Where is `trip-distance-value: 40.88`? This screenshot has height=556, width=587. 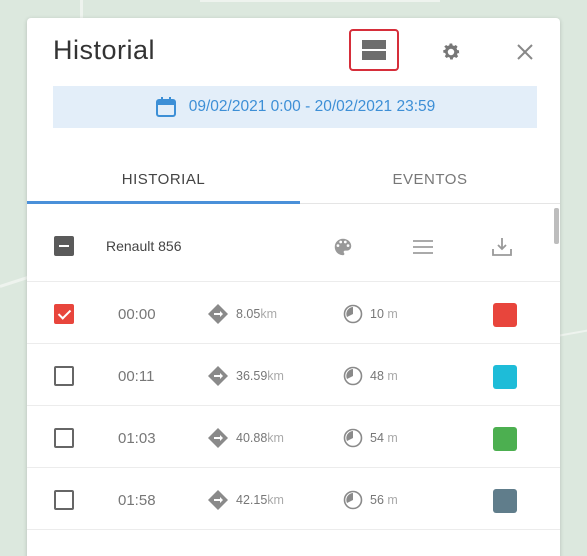 trip-distance-value: 40.88 is located at coordinates (252, 438).